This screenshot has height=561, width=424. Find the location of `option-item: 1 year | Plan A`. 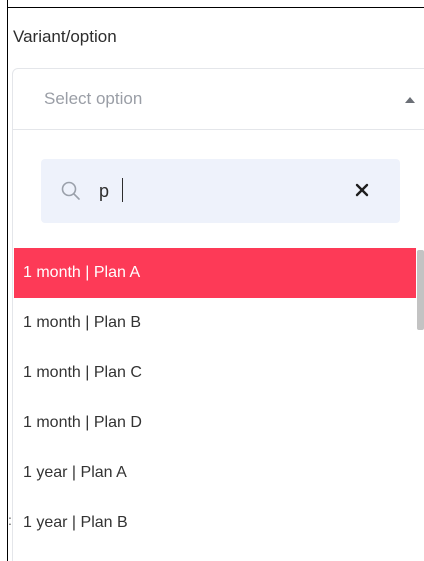

option-item: 1 year | Plan A is located at coordinates (215, 473).